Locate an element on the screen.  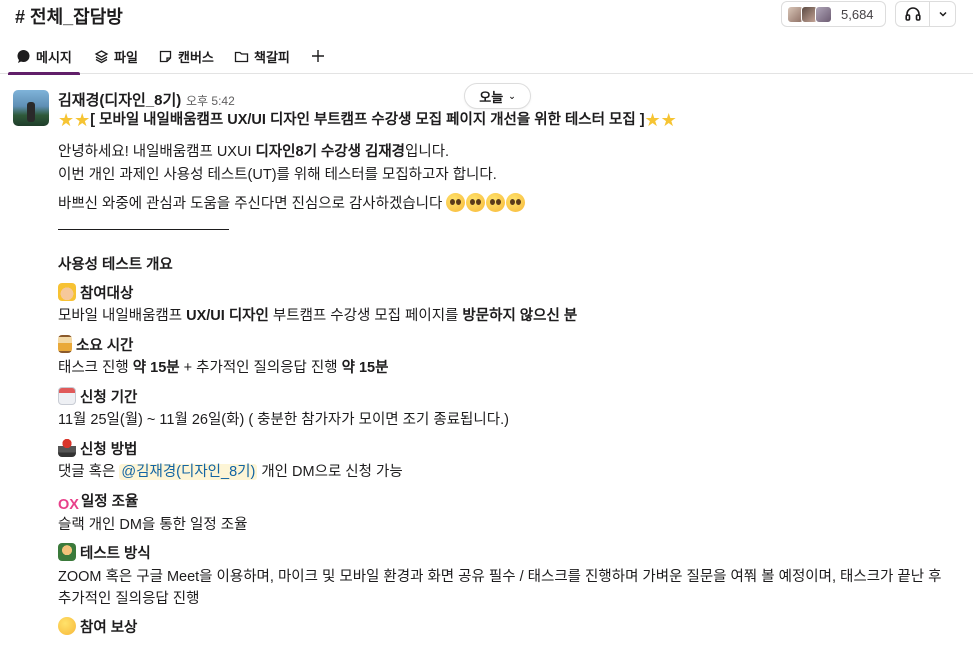
section-body: 댓글 혹은 @김재경(디자인_8기) 개인 DM으로 신청 가능 is located at coordinates (230, 472).